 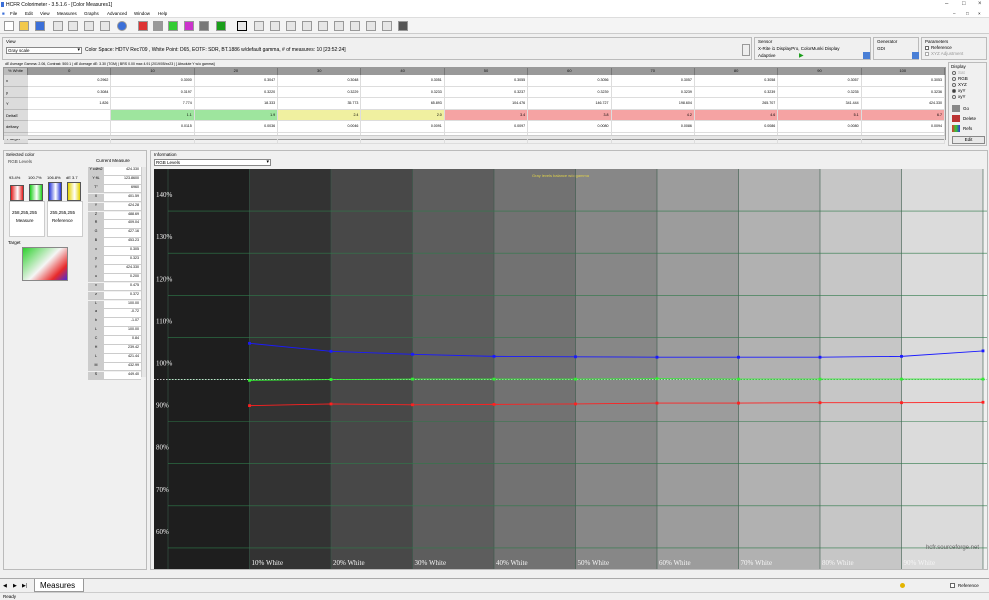 What do you see at coordinates (307, 26) in the screenshot?
I see `graph-view-5-icon` at bounding box center [307, 26].